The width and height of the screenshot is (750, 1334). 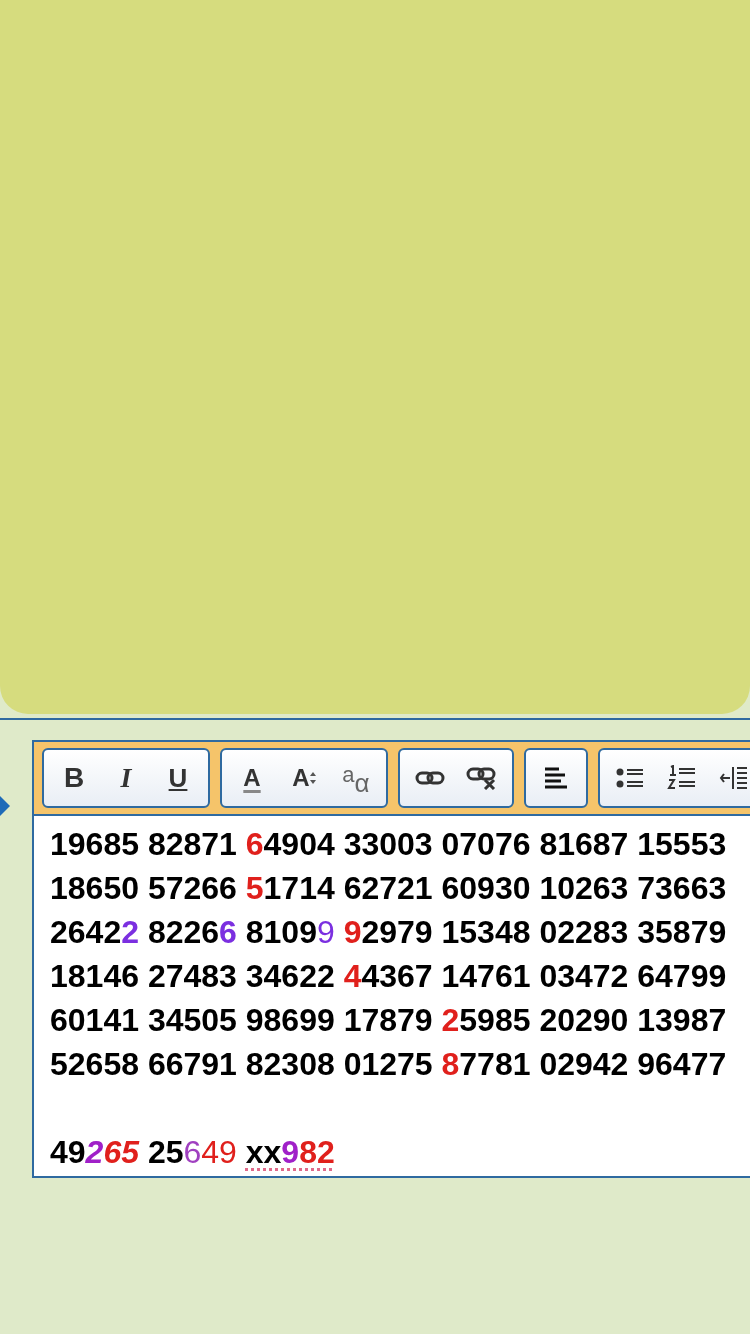 I want to click on link-icon, so click(x=430, y=778).